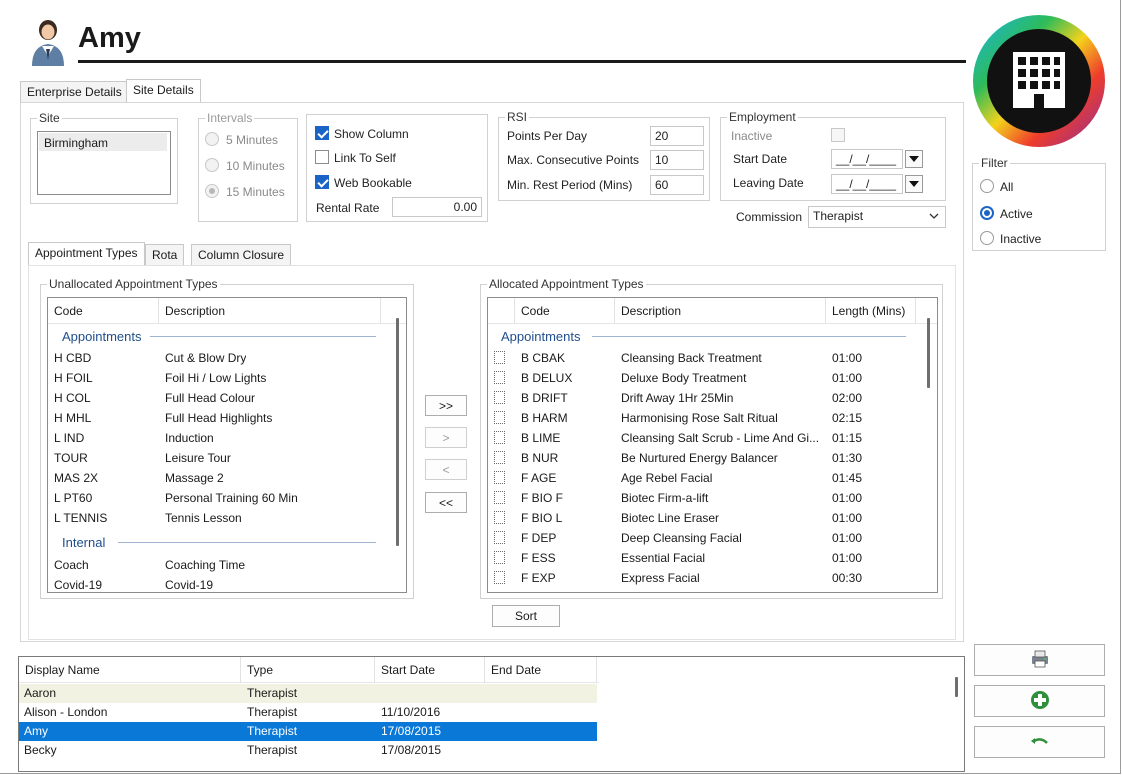 This screenshot has height=775, width=1122. Describe the element at coordinates (847, 478) in the screenshot. I see `row-length: 01:45` at that location.